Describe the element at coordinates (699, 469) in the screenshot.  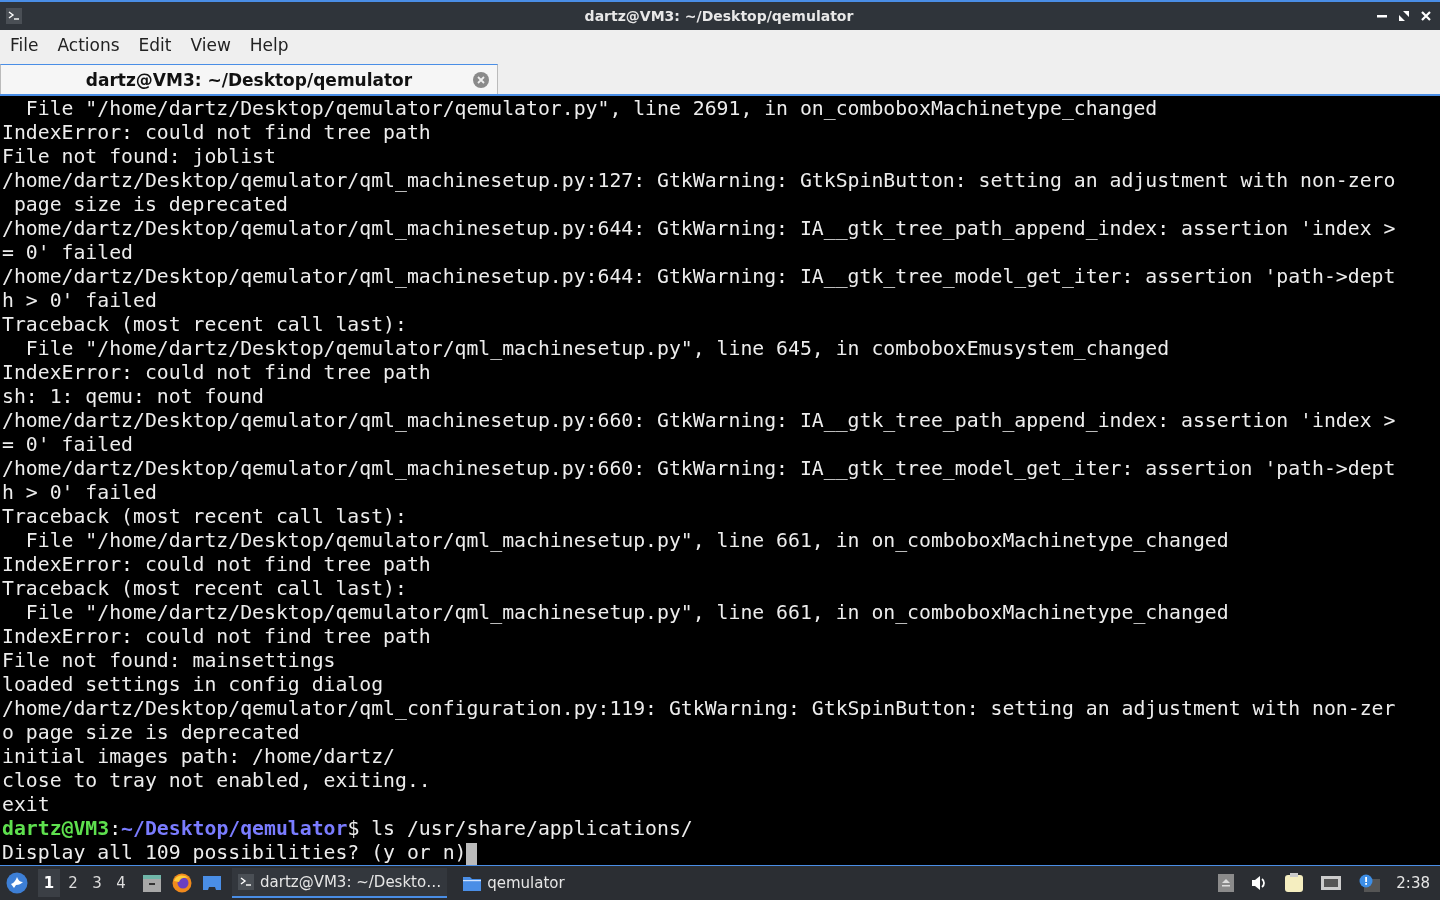
I see `terminal-line: /home/dartz/Desktop/qemulator/qml_machinesetup.py:660: GtkWarning: IA__gtk_tree_model_get_iter: assertion 'path->dept` at that location.